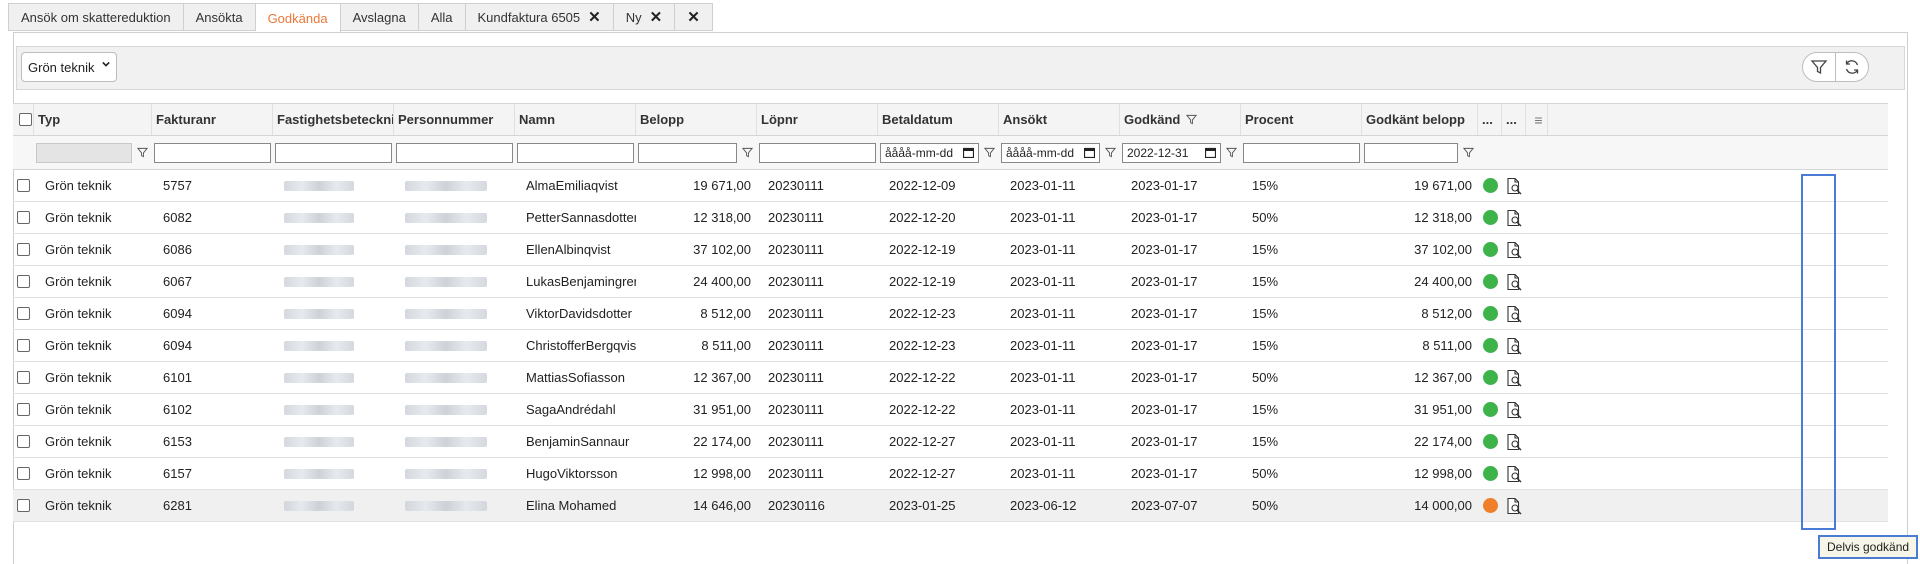 The image size is (1920, 564). What do you see at coordinates (69, 67) in the screenshot?
I see `type-filter-select: Grön teknik` at bounding box center [69, 67].